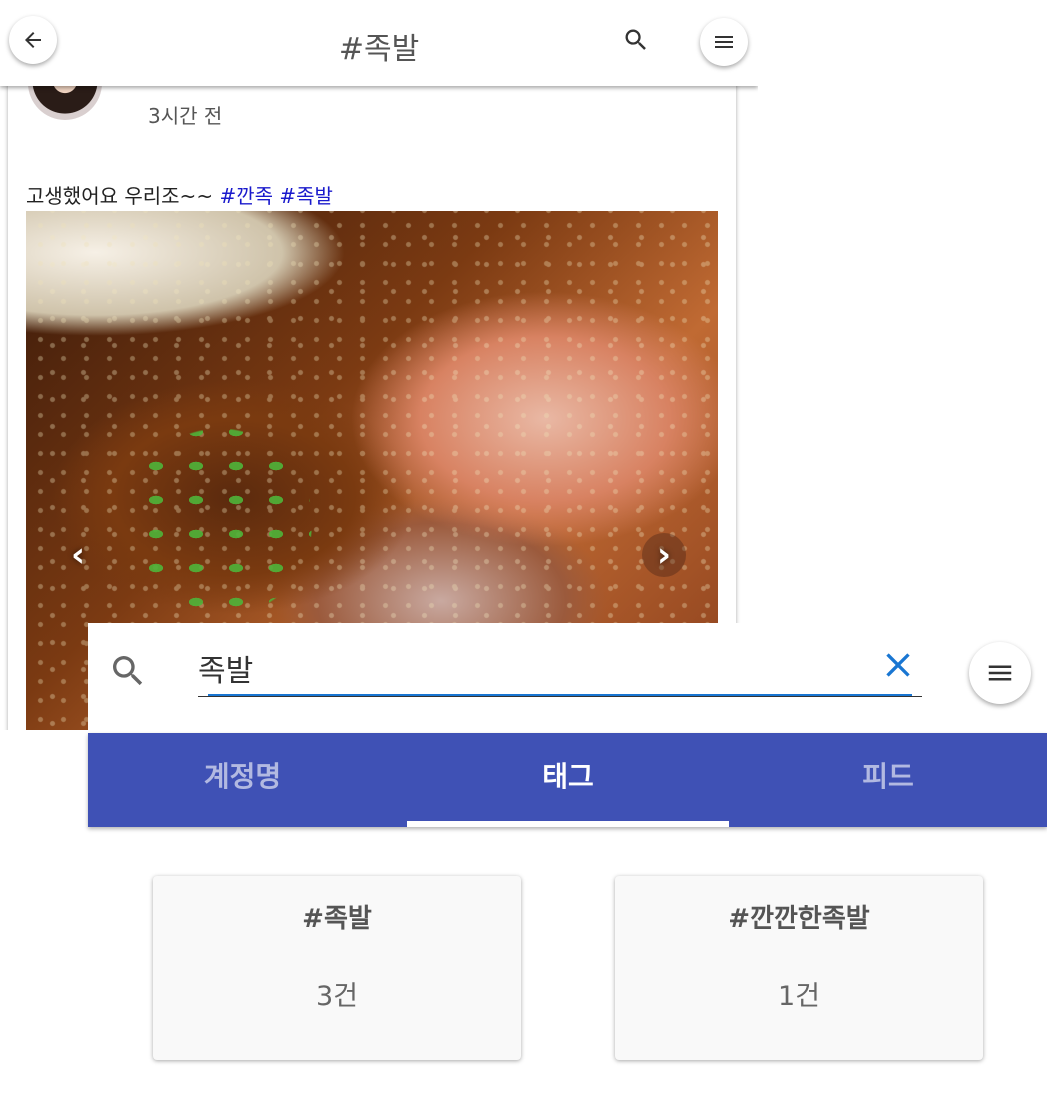 The image size is (1047, 1101). Describe the element at coordinates (337, 968) in the screenshot. I see `tag-result-card: #족발 3건` at that location.